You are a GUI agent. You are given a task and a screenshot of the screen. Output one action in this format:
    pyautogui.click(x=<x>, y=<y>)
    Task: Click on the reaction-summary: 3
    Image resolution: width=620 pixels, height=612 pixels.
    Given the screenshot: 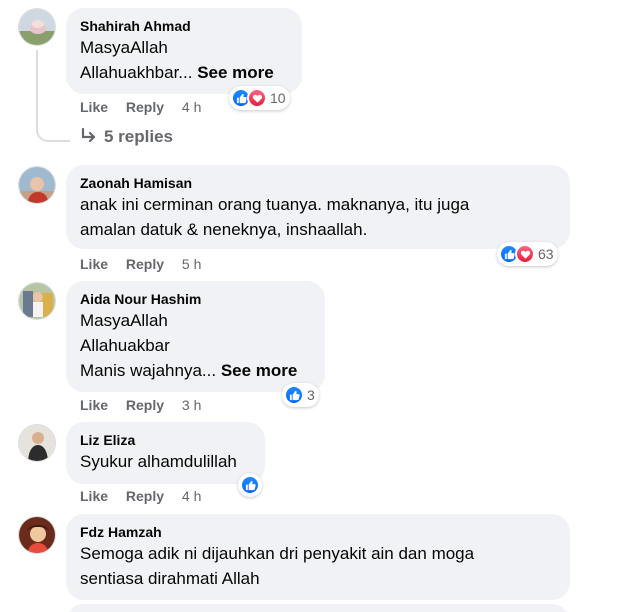 What is the action you would take?
    pyautogui.click(x=300, y=395)
    